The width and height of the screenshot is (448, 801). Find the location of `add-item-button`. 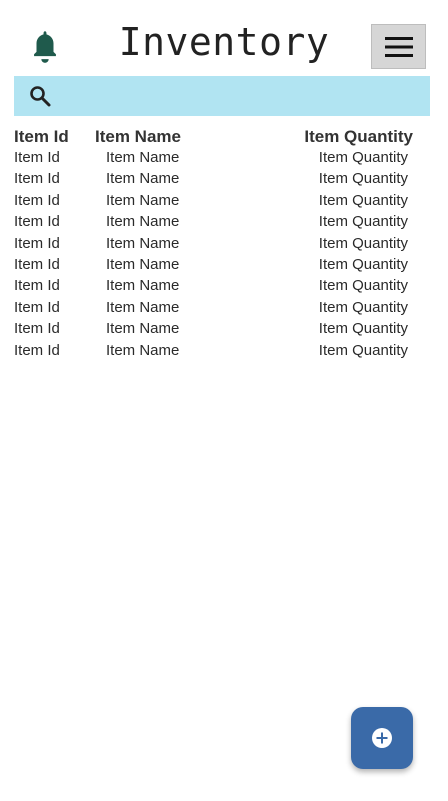

add-item-button is located at coordinates (382, 738).